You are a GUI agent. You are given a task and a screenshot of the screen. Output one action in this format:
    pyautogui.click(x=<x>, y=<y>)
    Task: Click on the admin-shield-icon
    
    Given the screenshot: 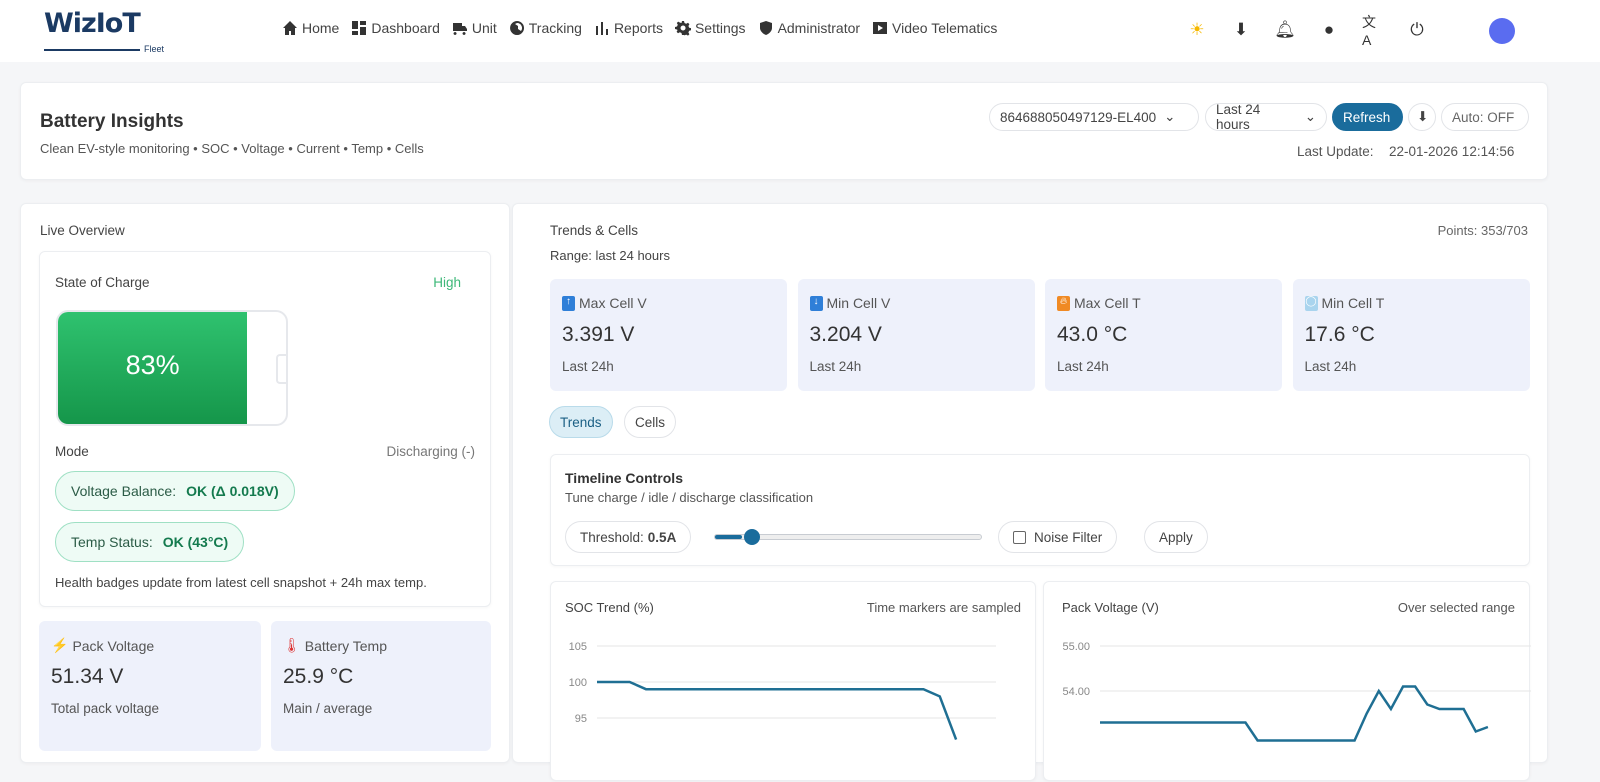 What is the action you would take?
    pyautogui.click(x=765, y=28)
    